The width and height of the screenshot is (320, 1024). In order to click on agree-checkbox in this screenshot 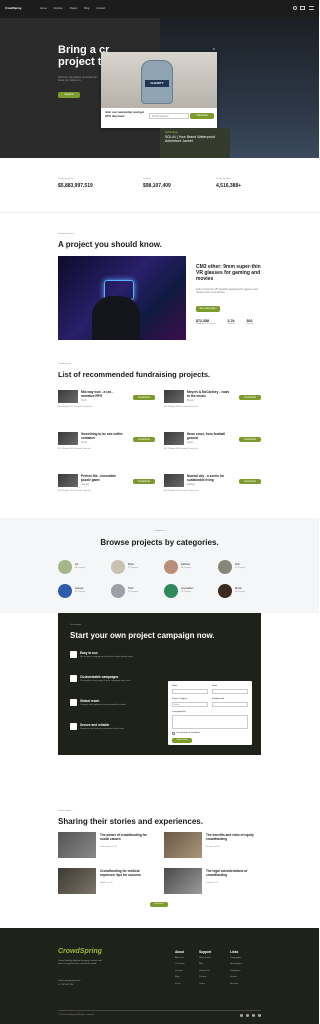, I will do `click(173, 733)`.